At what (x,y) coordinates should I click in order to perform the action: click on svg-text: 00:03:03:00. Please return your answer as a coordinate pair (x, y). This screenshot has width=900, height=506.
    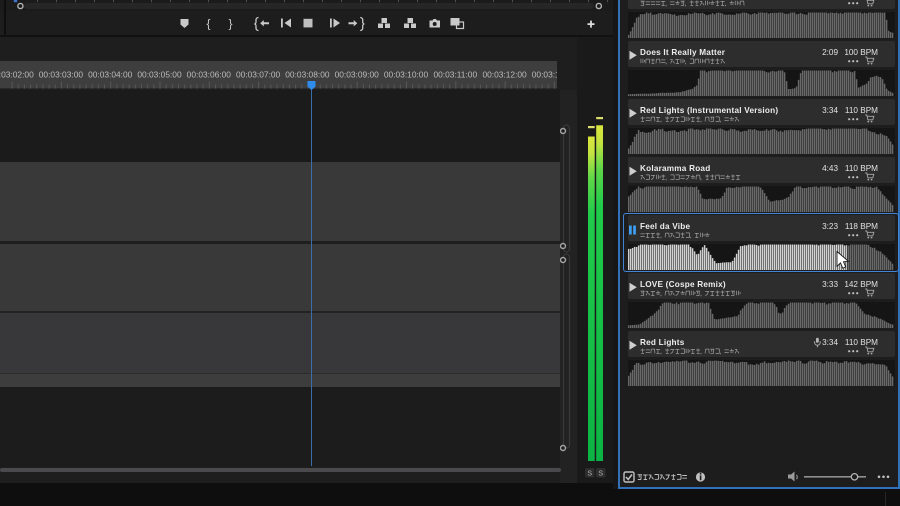
    Looking at the image, I should click on (61, 75).